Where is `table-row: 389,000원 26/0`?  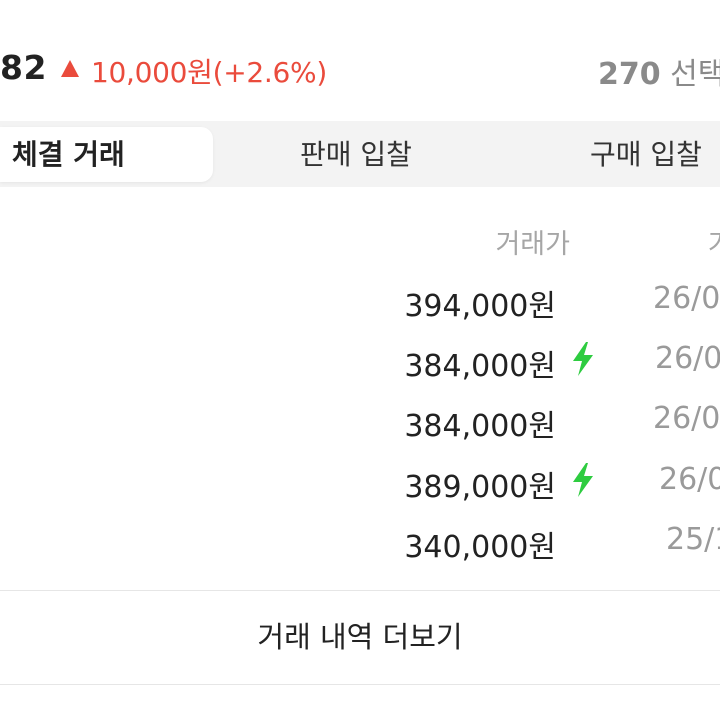
table-row: 389,000원 26/0 is located at coordinates (360, 492).